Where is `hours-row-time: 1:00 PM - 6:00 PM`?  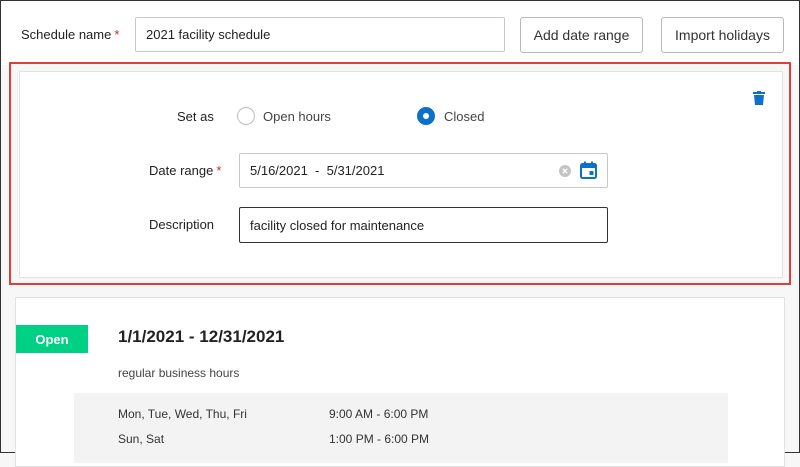
hours-row-time: 1:00 PM - 6:00 PM is located at coordinates (379, 439).